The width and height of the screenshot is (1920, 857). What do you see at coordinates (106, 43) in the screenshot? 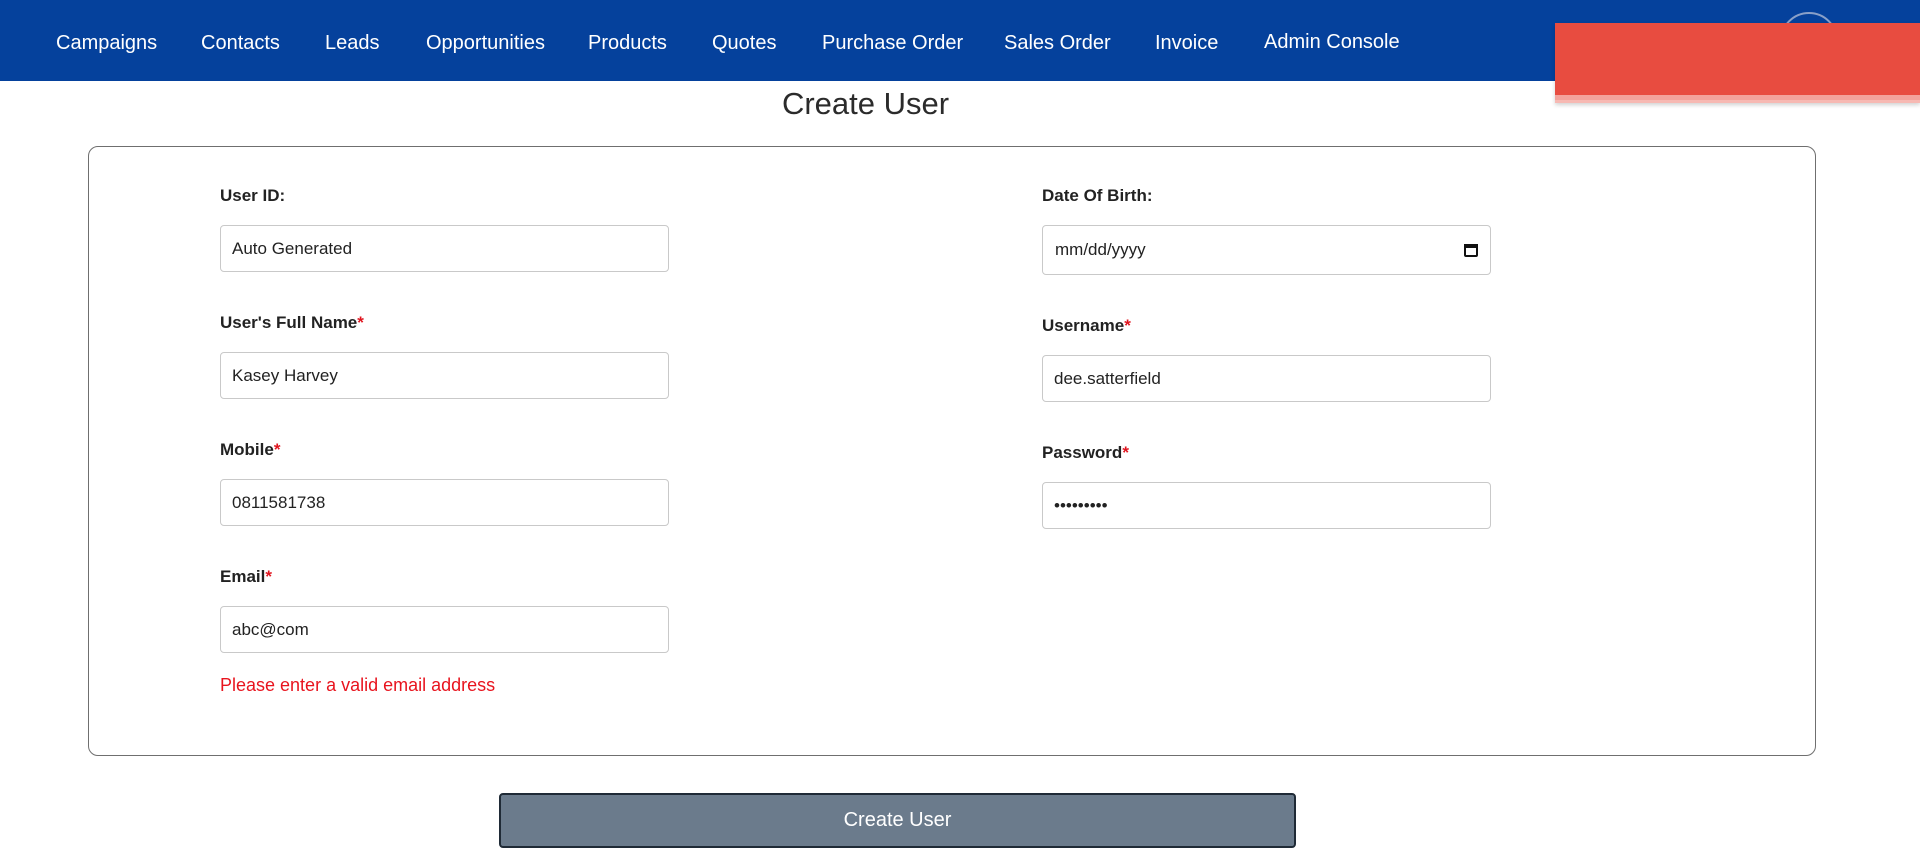
I see `nav-item-campaigns: Campaigns` at bounding box center [106, 43].